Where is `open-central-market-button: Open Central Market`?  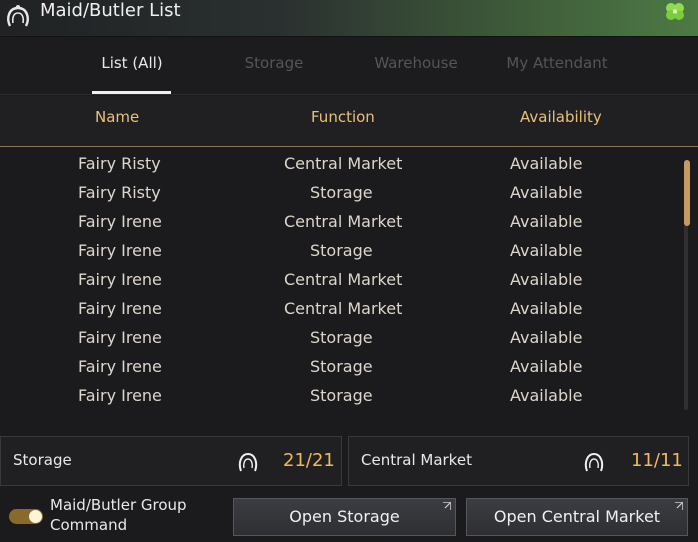
open-central-market-button: Open Central Market is located at coordinates (577, 517).